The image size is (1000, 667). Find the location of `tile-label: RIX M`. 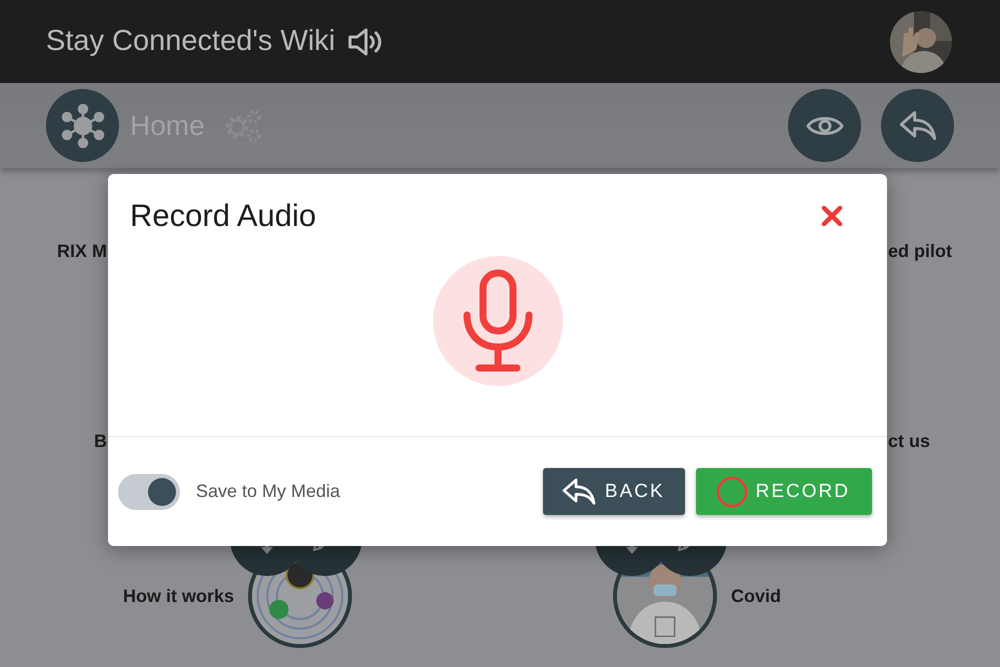

tile-label: RIX M is located at coordinates (81, 251).